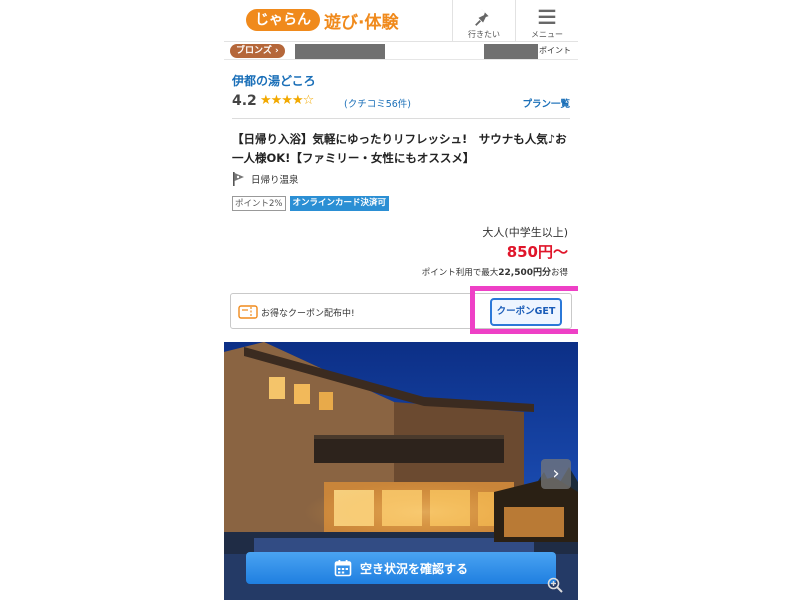 The width and height of the screenshot is (800, 600). Describe the element at coordinates (525, 232) in the screenshot. I see `price-label: 大人(中学生以上)` at that location.